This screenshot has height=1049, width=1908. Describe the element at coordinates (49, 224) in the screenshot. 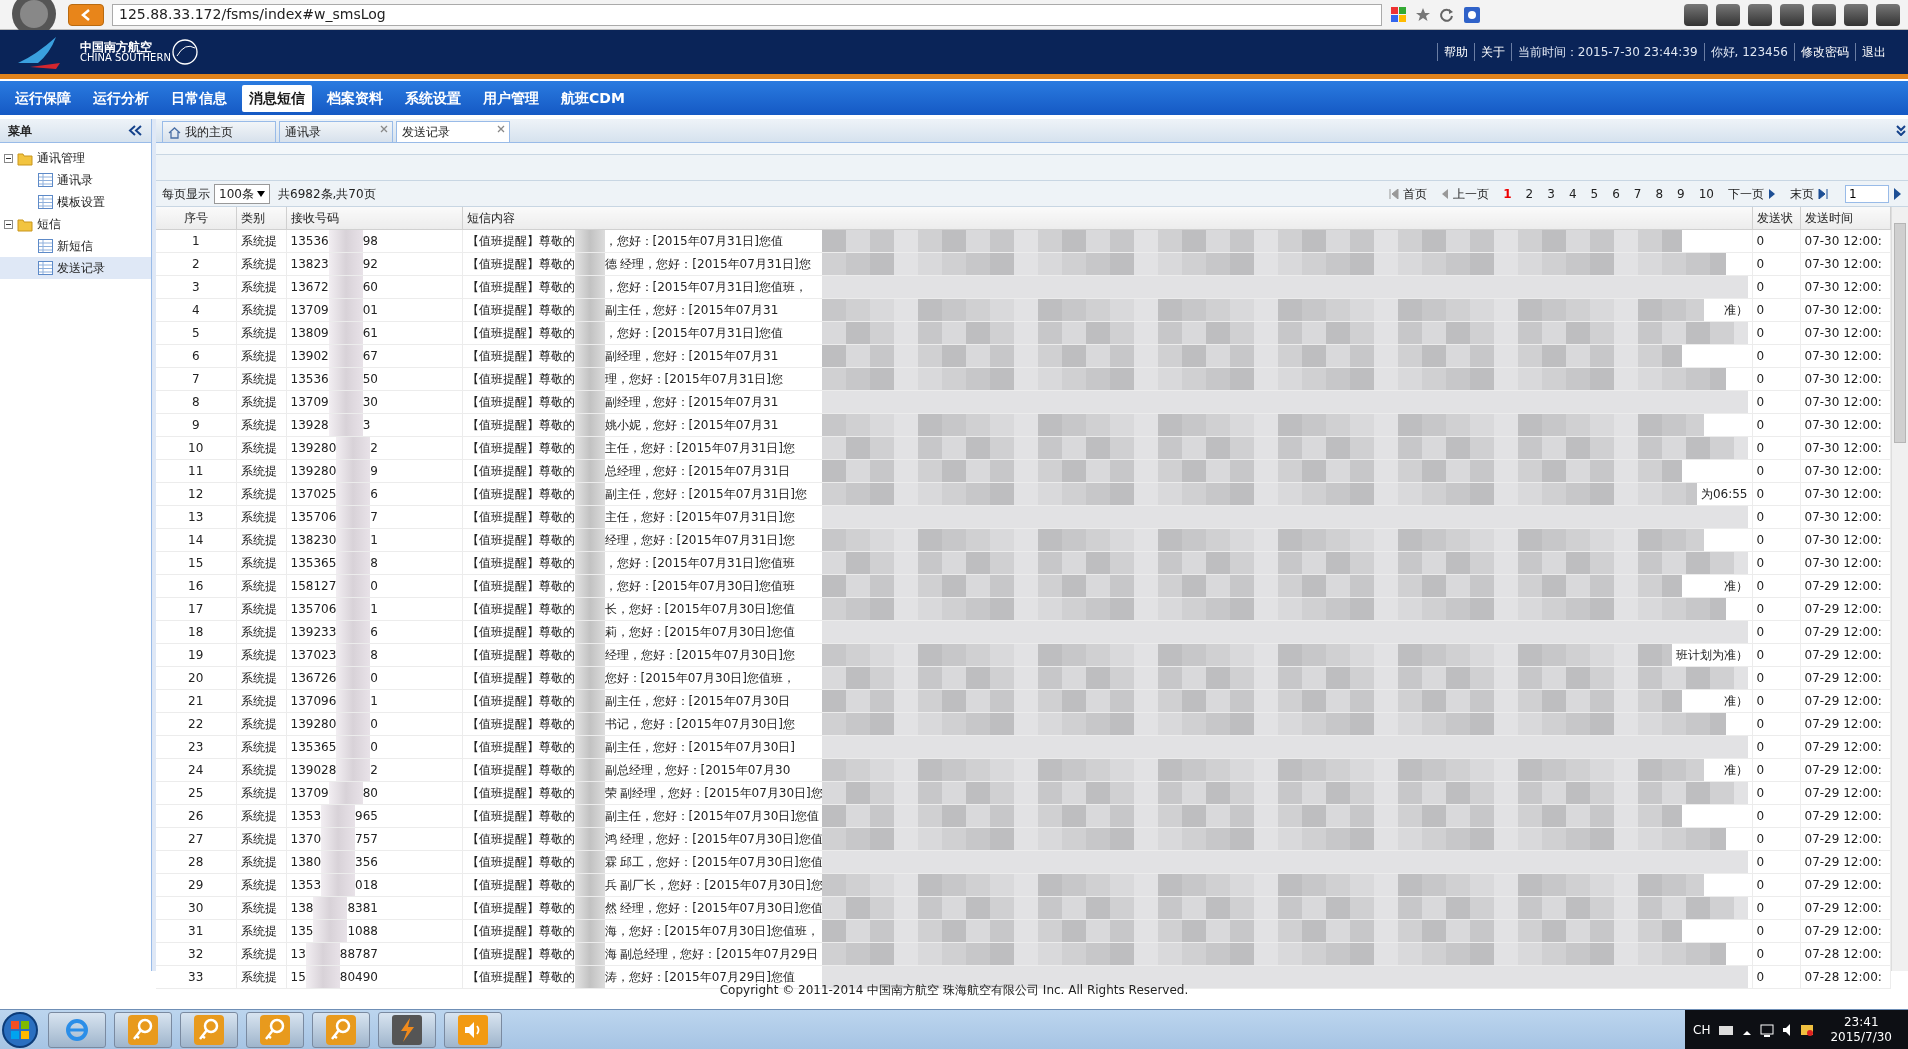

I see `tree-item: 短信` at that location.